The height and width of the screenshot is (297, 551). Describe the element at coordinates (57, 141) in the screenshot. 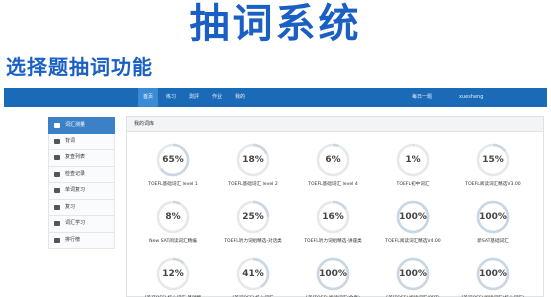

I see `book-icon` at that location.